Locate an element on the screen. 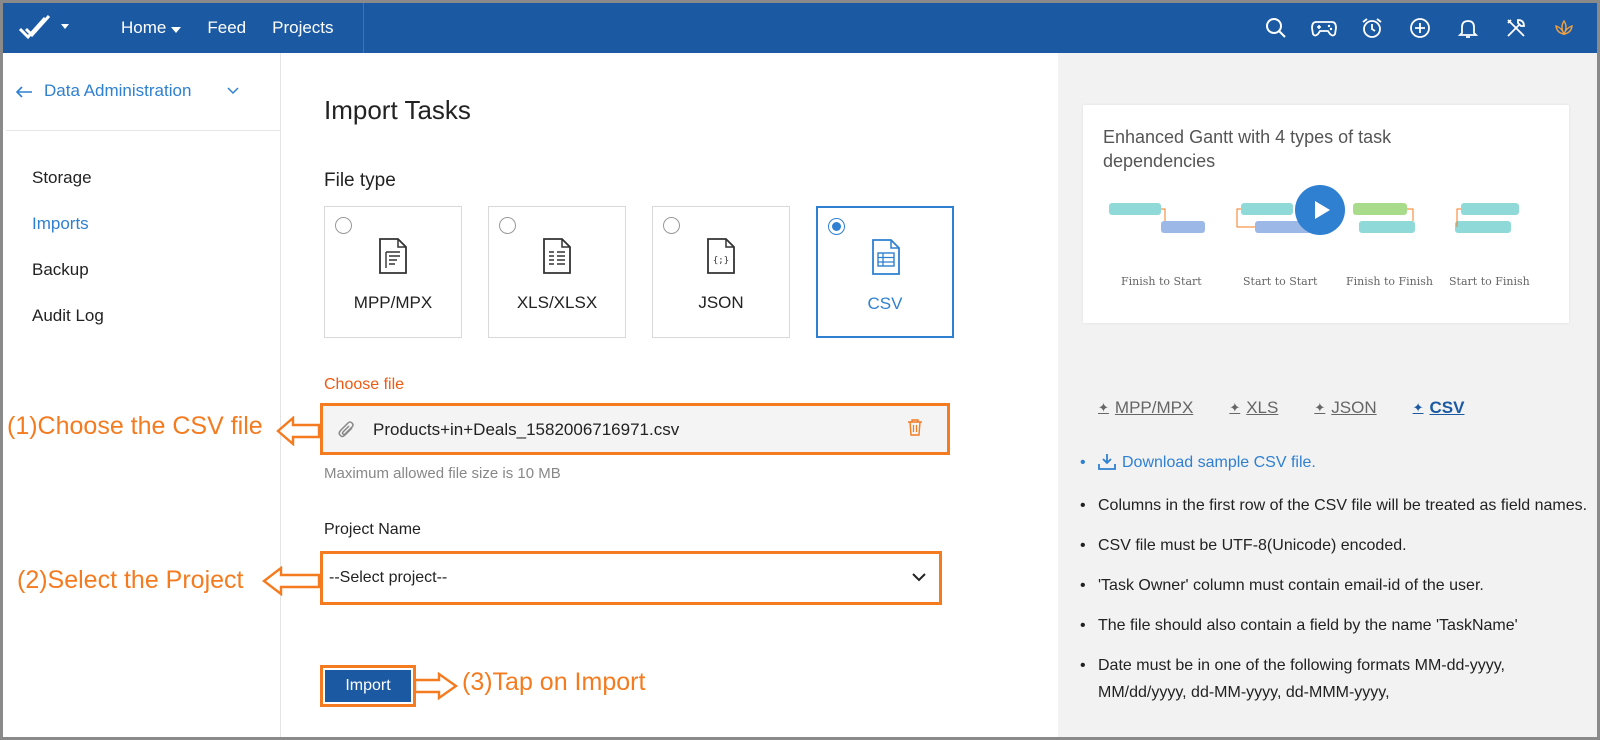 This screenshot has height=740, width=1600. dependency-caption: Start to Start is located at coordinates (1280, 281).